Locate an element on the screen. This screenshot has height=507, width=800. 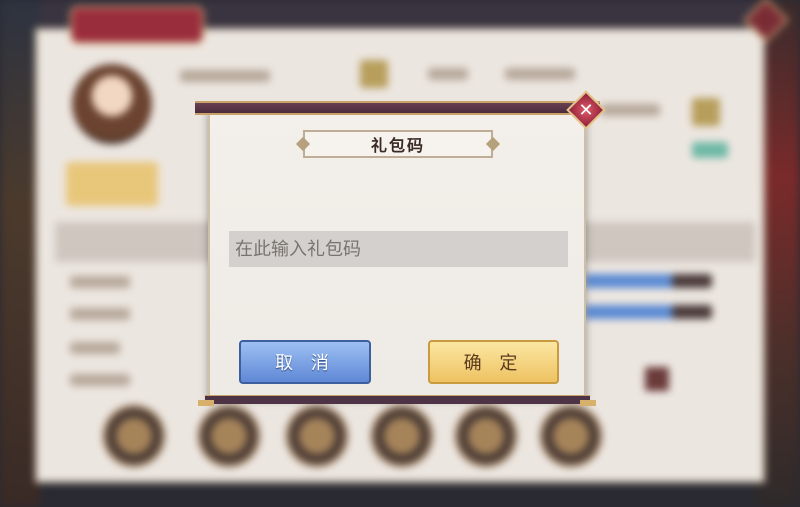
avatar-button is located at coordinates (112, 184).